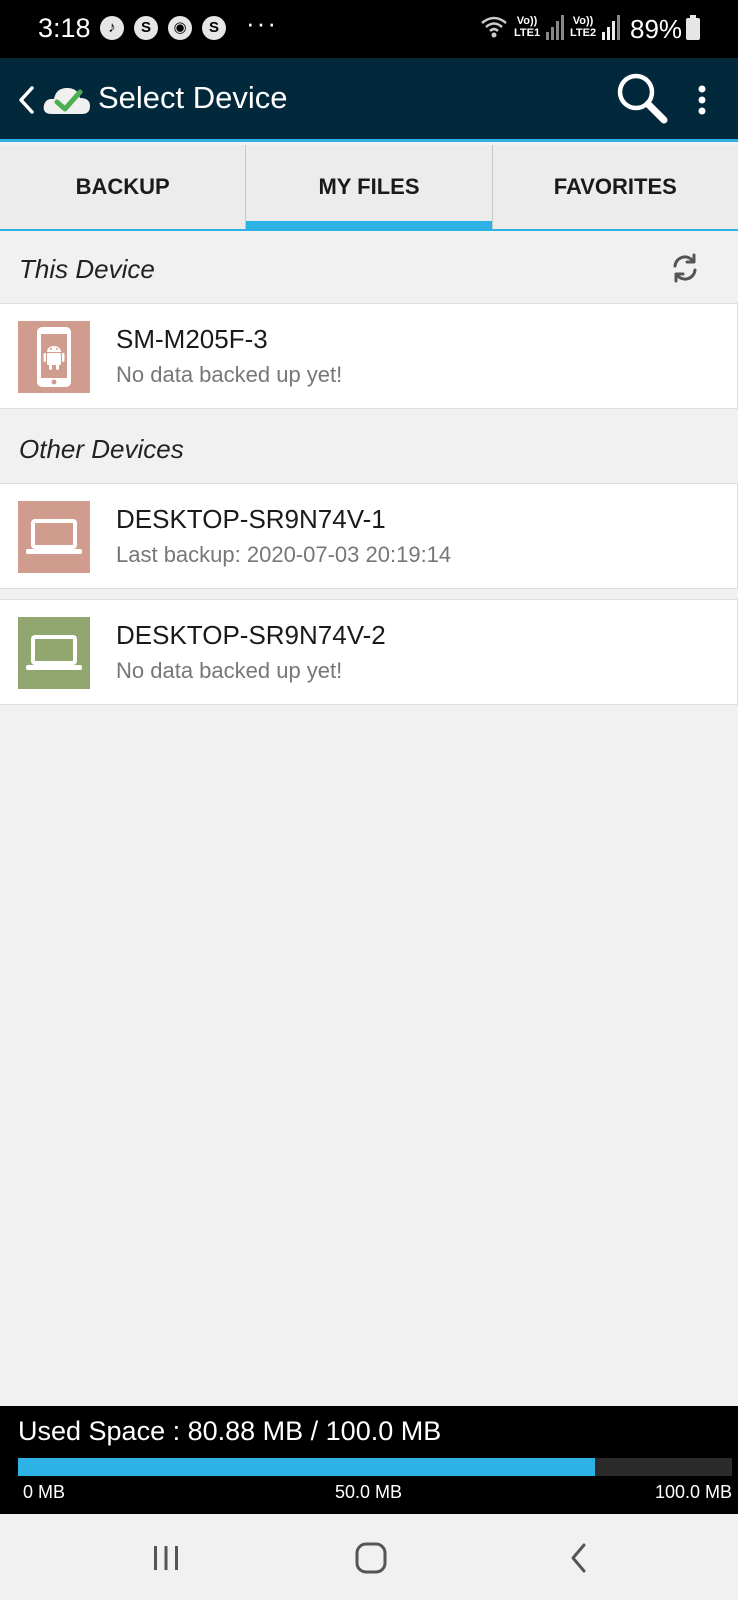 The height and width of the screenshot is (1600, 738). Describe the element at coordinates (693, 27) in the screenshot. I see `battery-icon` at that location.